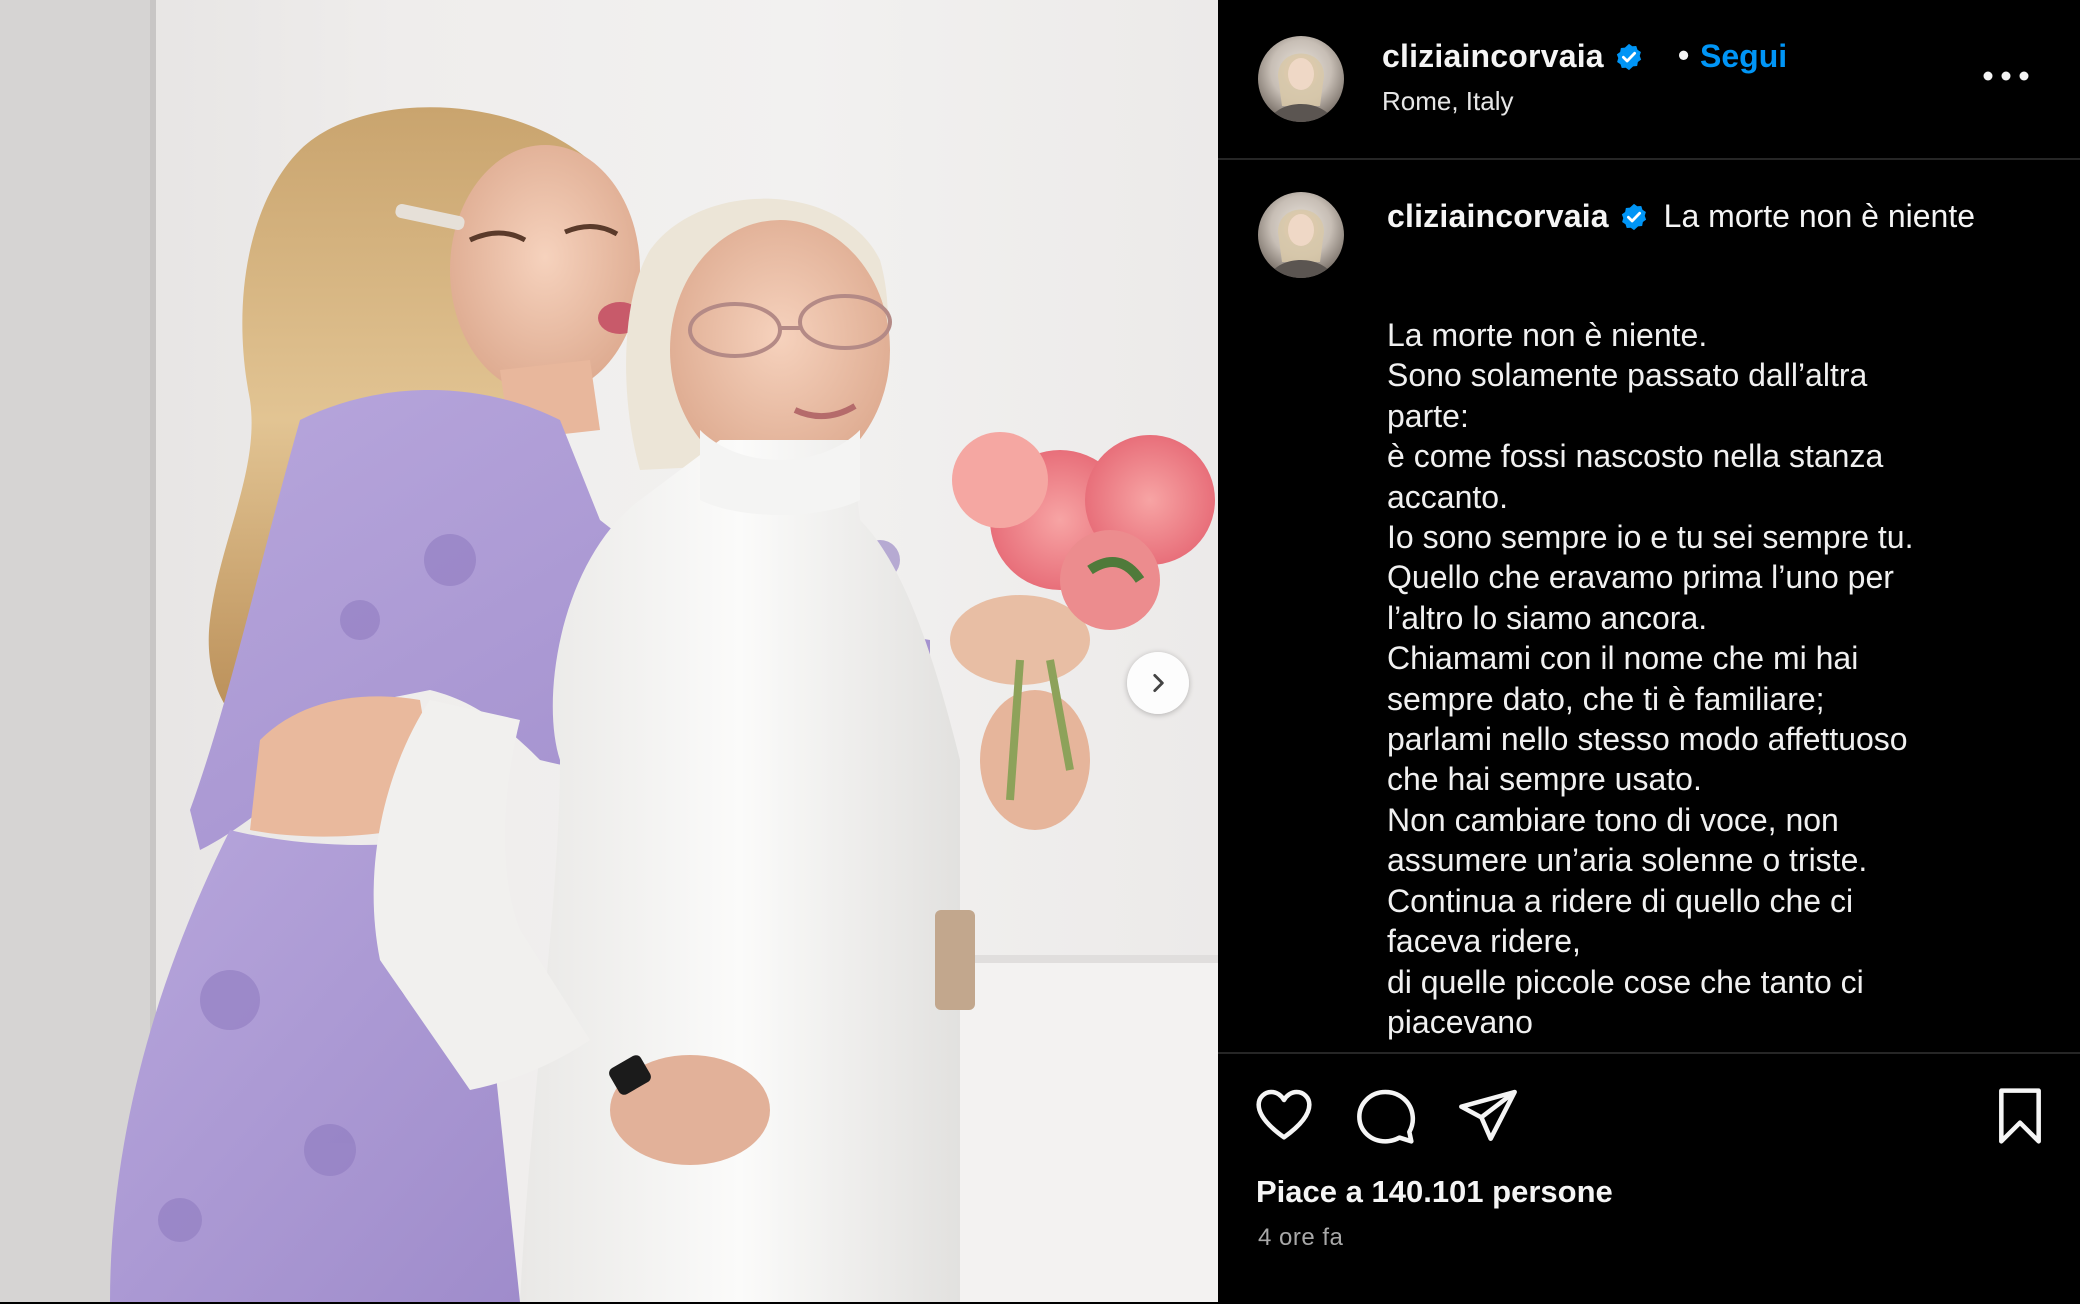  I want to click on comment-icon, so click(1386, 1116).